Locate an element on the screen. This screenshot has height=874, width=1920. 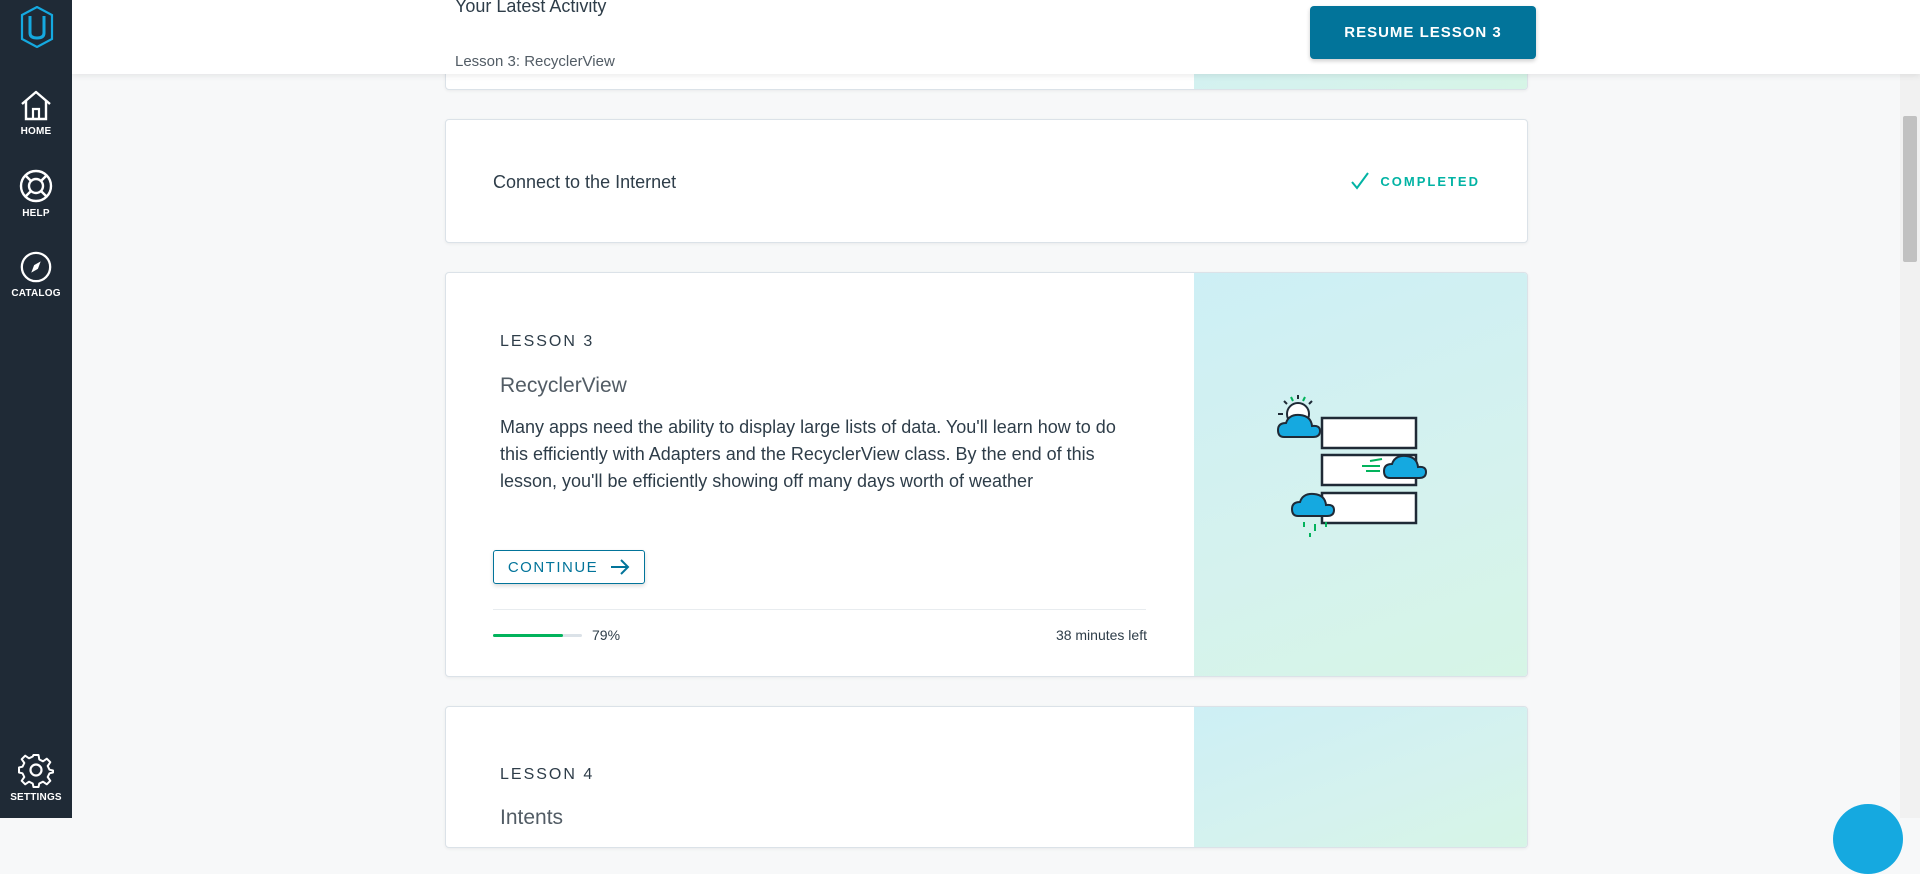
nav-help-label: HELP is located at coordinates (36, 213).